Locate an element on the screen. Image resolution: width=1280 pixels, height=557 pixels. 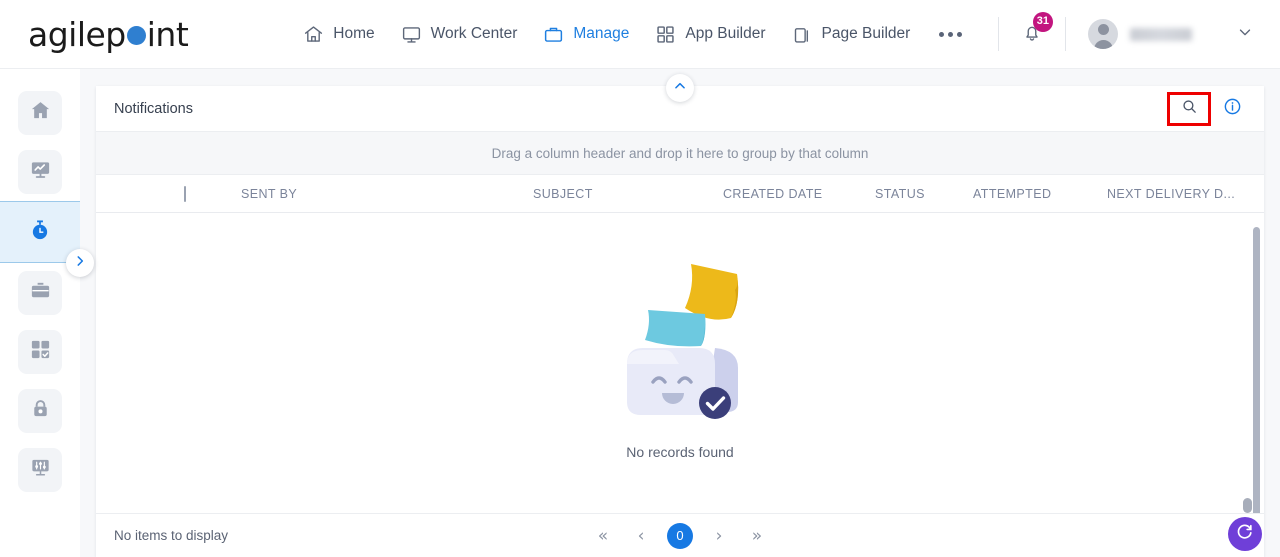
chevron-right-icon is located at coordinates (80, 263).